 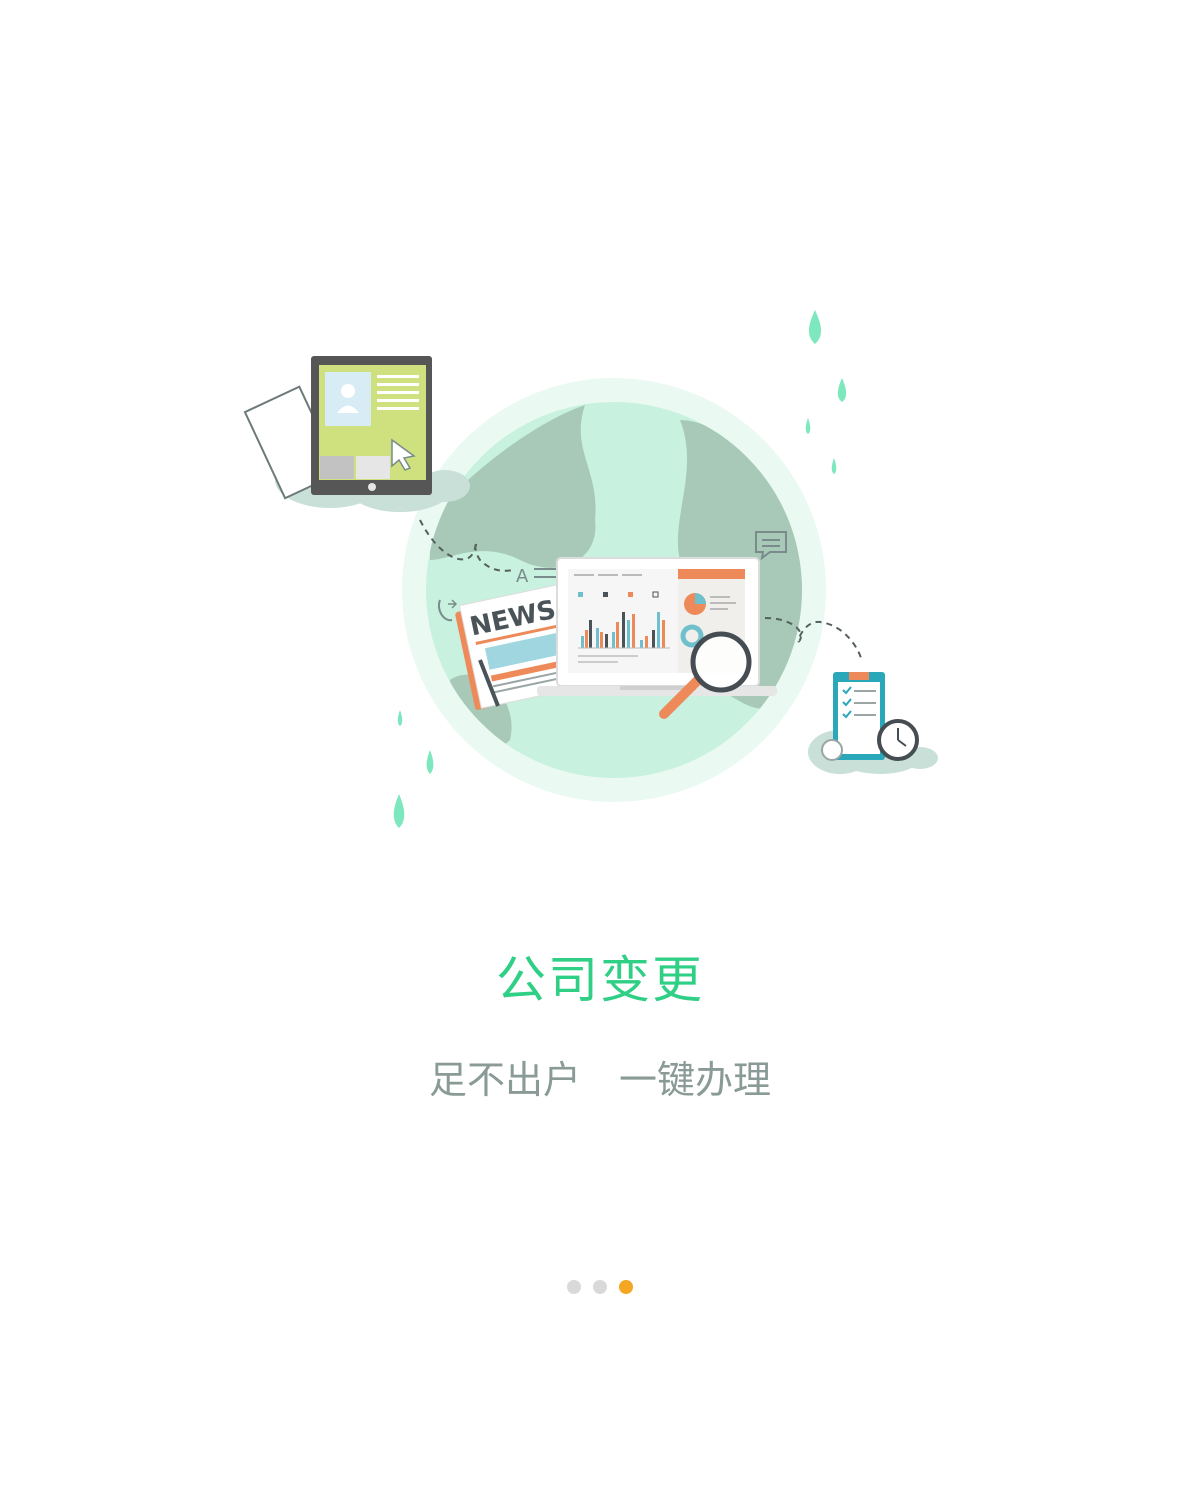 I want to click on coin-icon, so click(x=832, y=750).